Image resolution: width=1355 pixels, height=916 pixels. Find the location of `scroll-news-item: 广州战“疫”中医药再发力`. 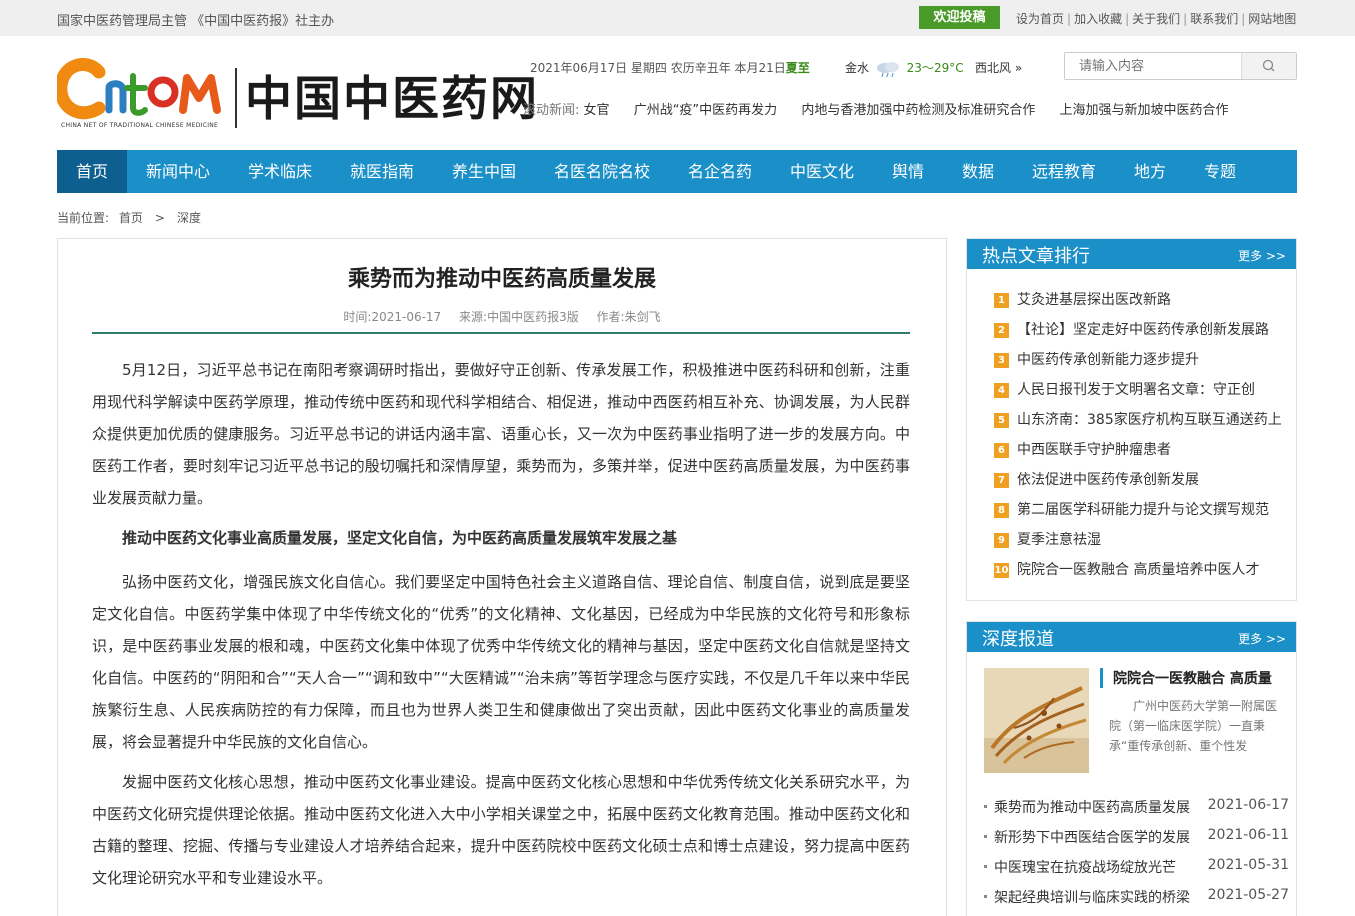

scroll-news-item: 广州战“疫”中医药再发力 is located at coordinates (705, 110).